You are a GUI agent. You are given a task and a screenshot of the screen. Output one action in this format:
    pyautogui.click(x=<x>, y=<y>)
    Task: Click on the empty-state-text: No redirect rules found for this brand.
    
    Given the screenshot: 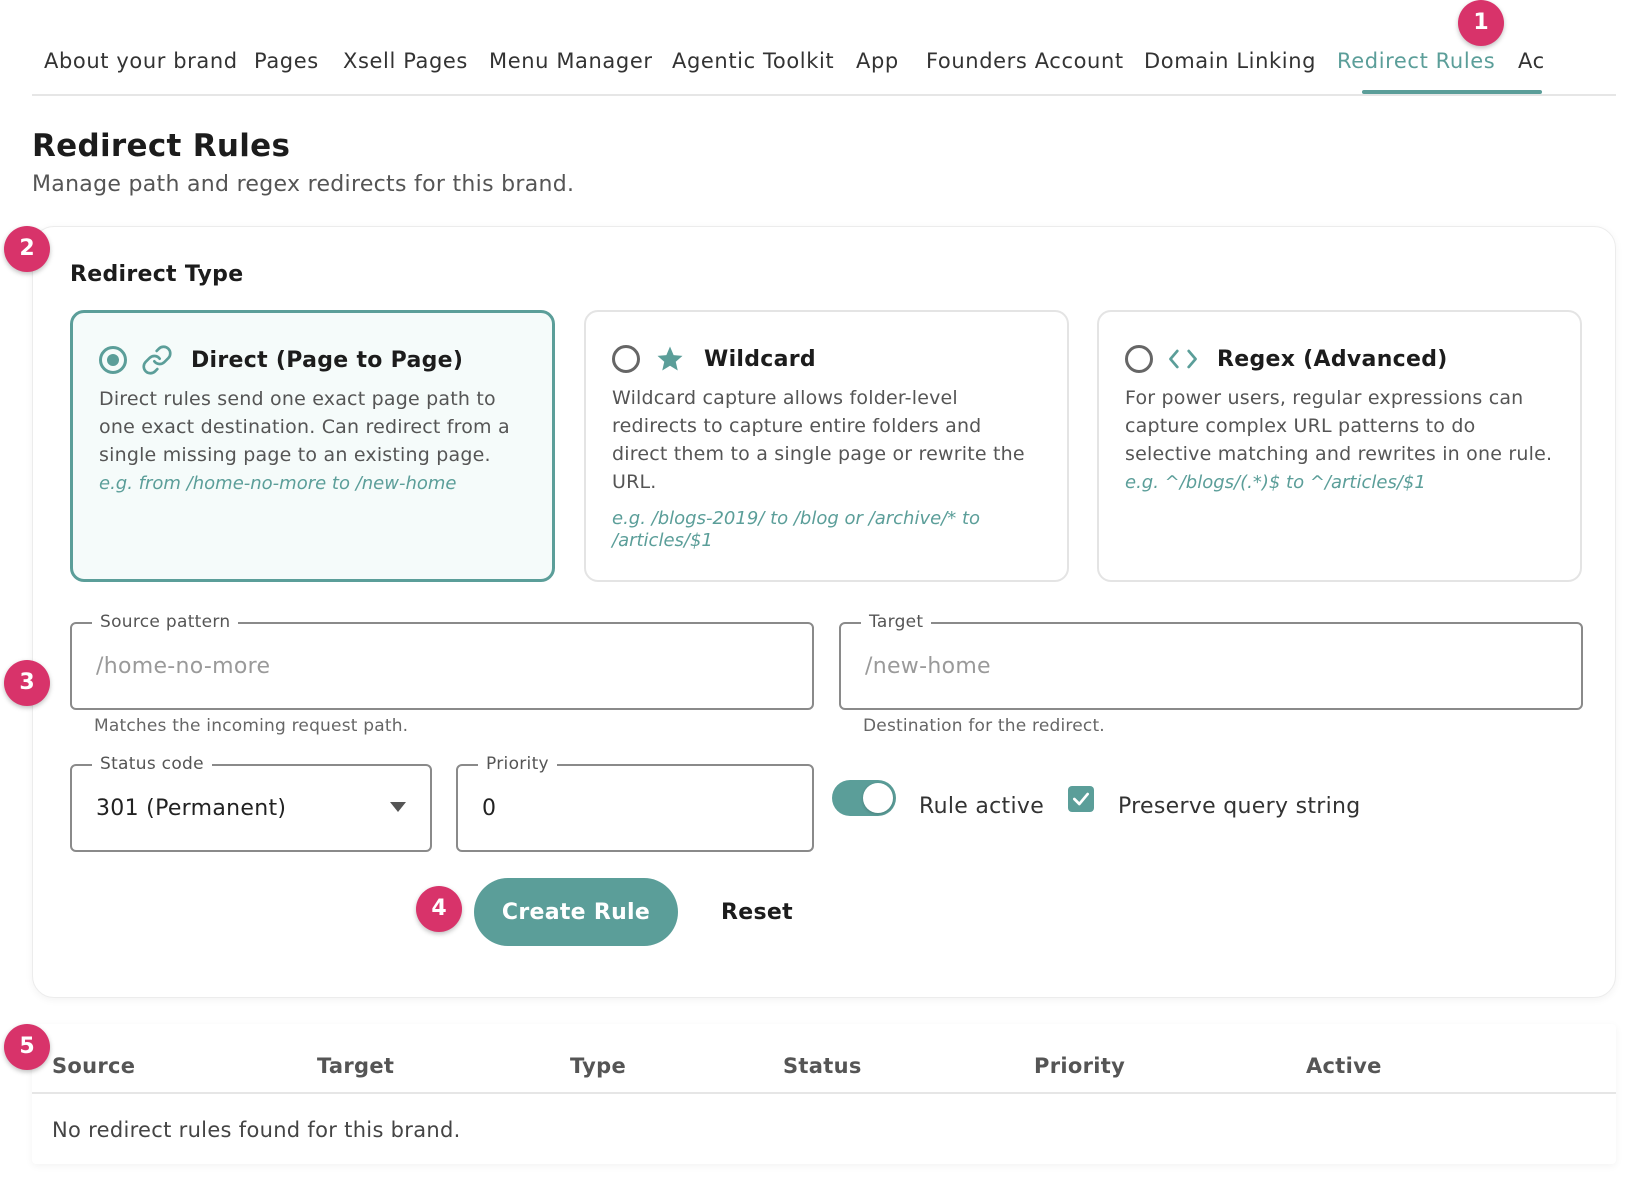 What is the action you would take?
    pyautogui.click(x=256, y=1130)
    